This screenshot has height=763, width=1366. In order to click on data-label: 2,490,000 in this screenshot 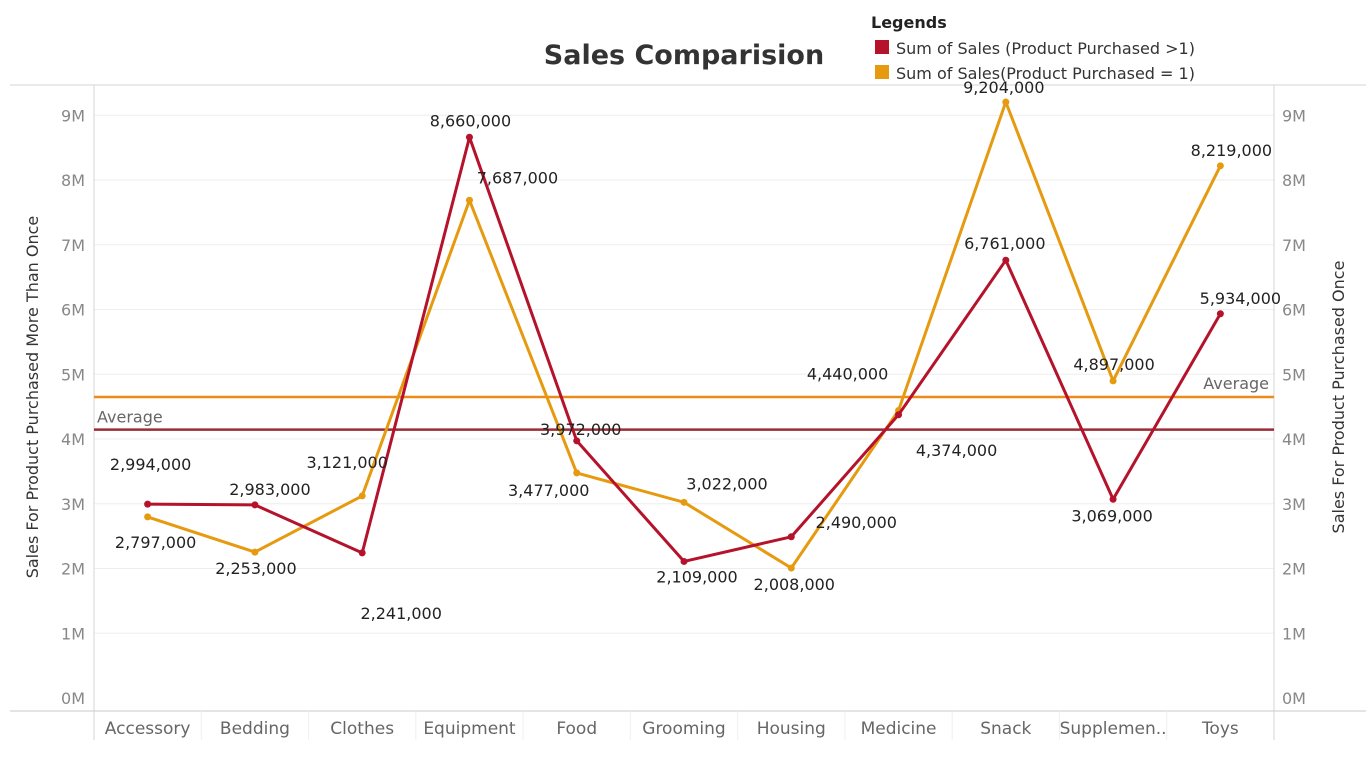, I will do `click(856, 522)`.